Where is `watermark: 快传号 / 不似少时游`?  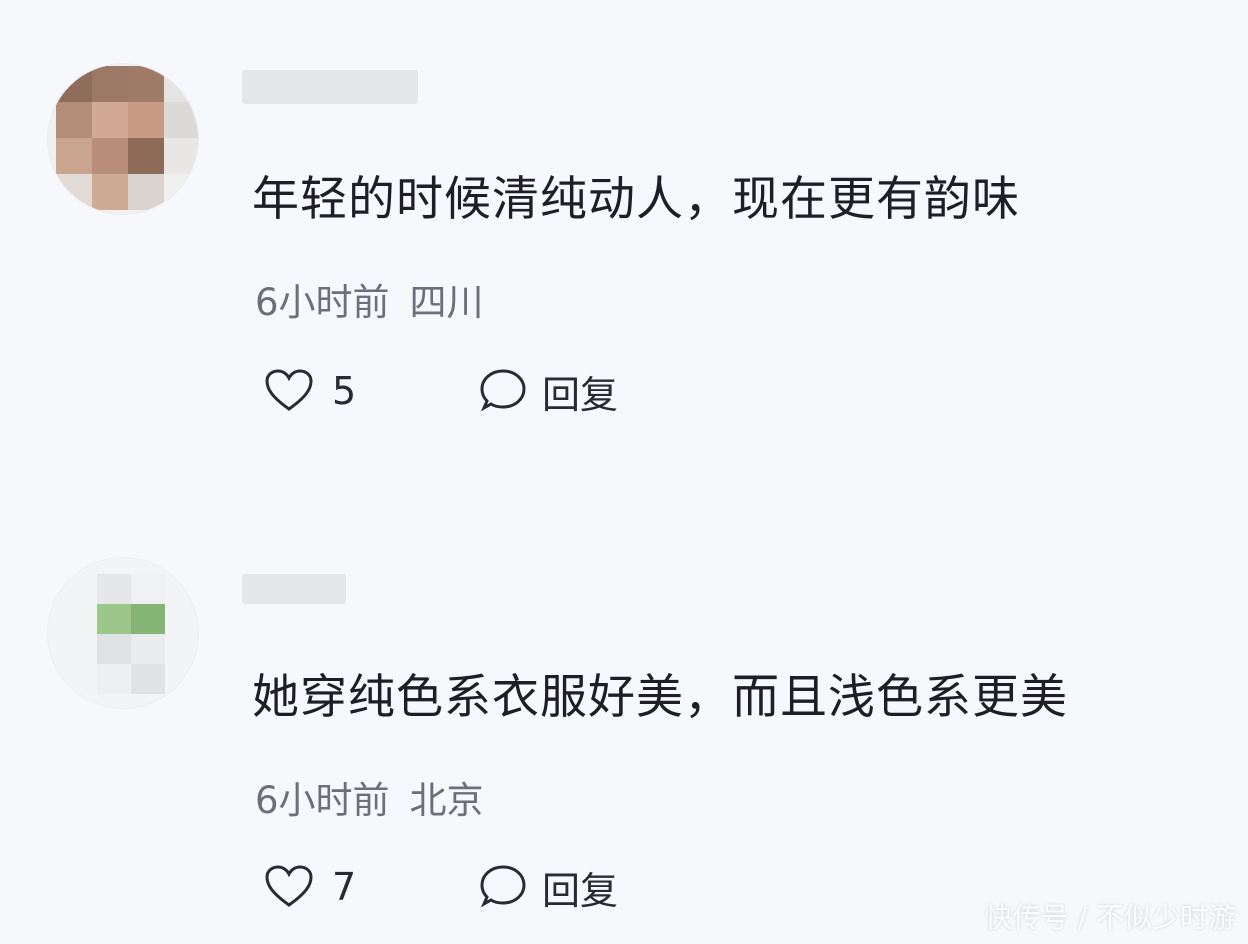 watermark: 快传号 / 不似少时游 is located at coordinates (1110, 917).